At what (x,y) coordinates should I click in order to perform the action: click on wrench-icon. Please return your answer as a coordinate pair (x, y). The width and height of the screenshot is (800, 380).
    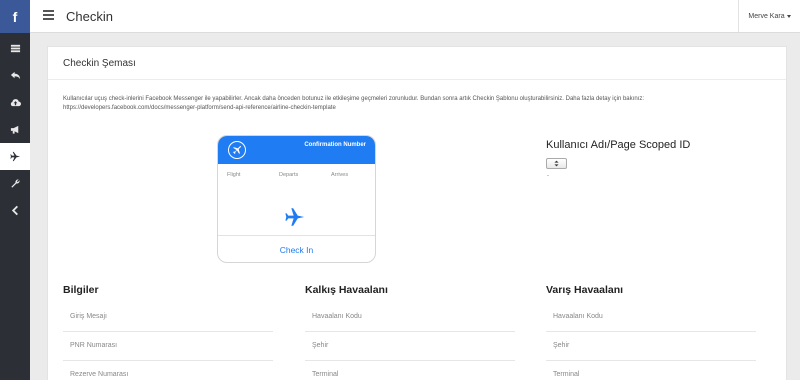
    Looking at the image, I should click on (15, 183).